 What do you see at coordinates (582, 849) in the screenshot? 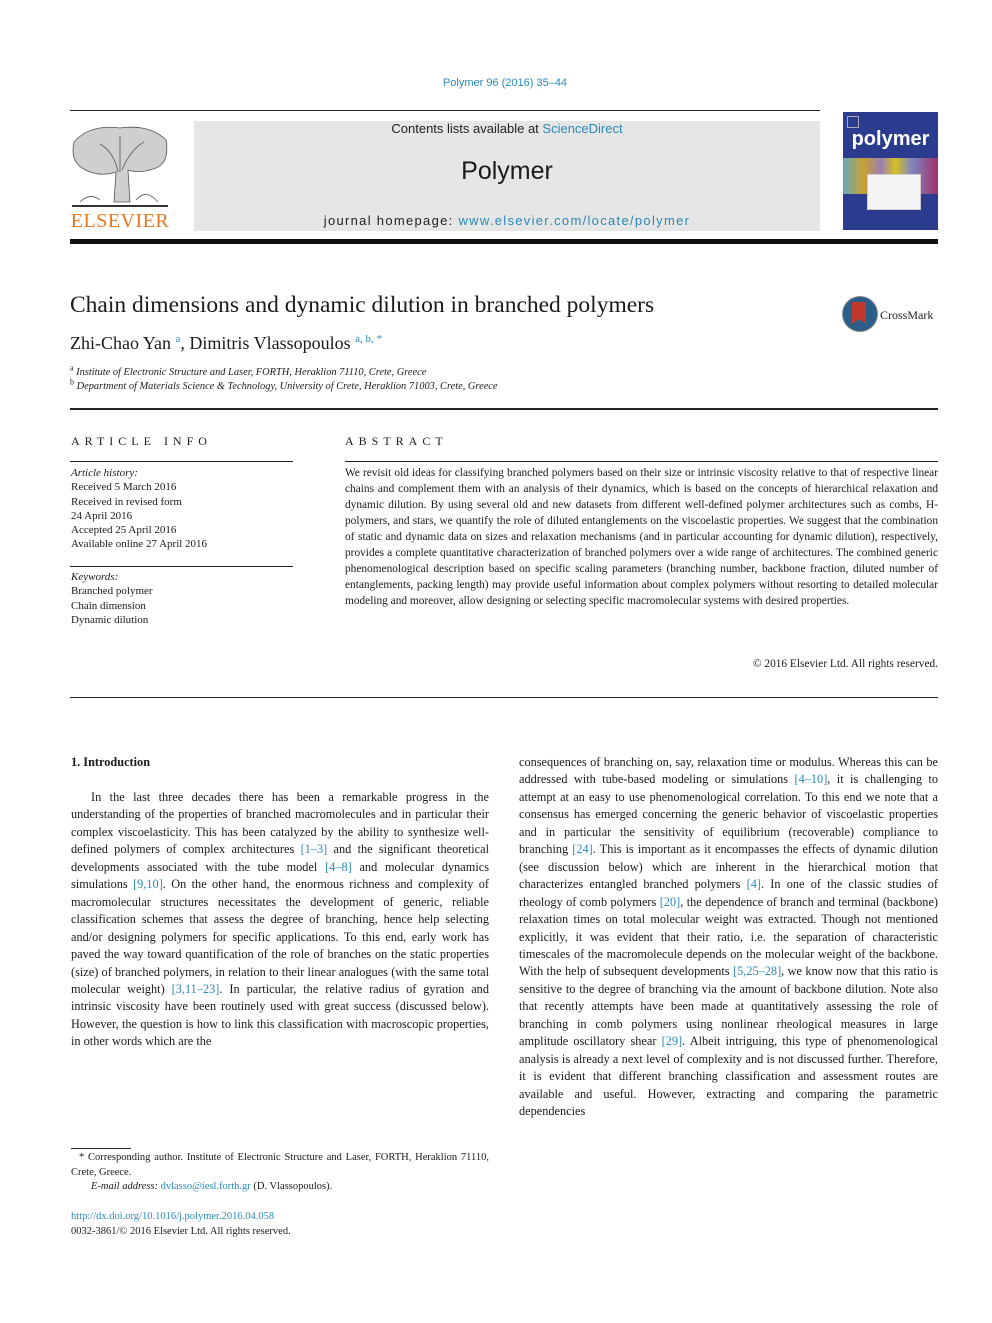
I see `citation-link: [24]` at bounding box center [582, 849].